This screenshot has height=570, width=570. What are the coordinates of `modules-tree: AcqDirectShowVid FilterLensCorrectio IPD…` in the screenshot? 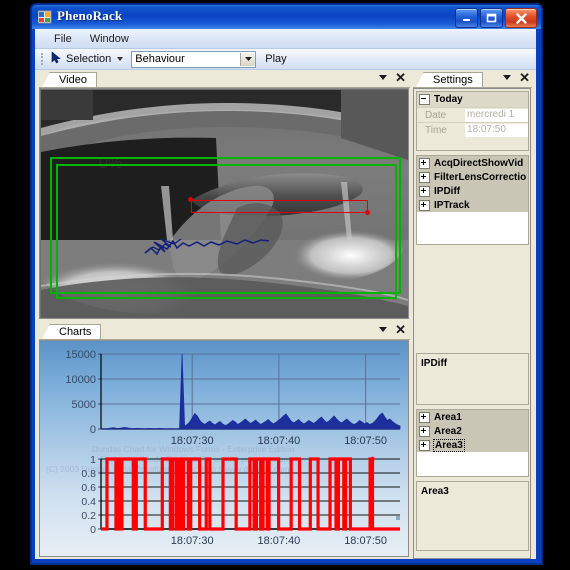 It's located at (472, 200).